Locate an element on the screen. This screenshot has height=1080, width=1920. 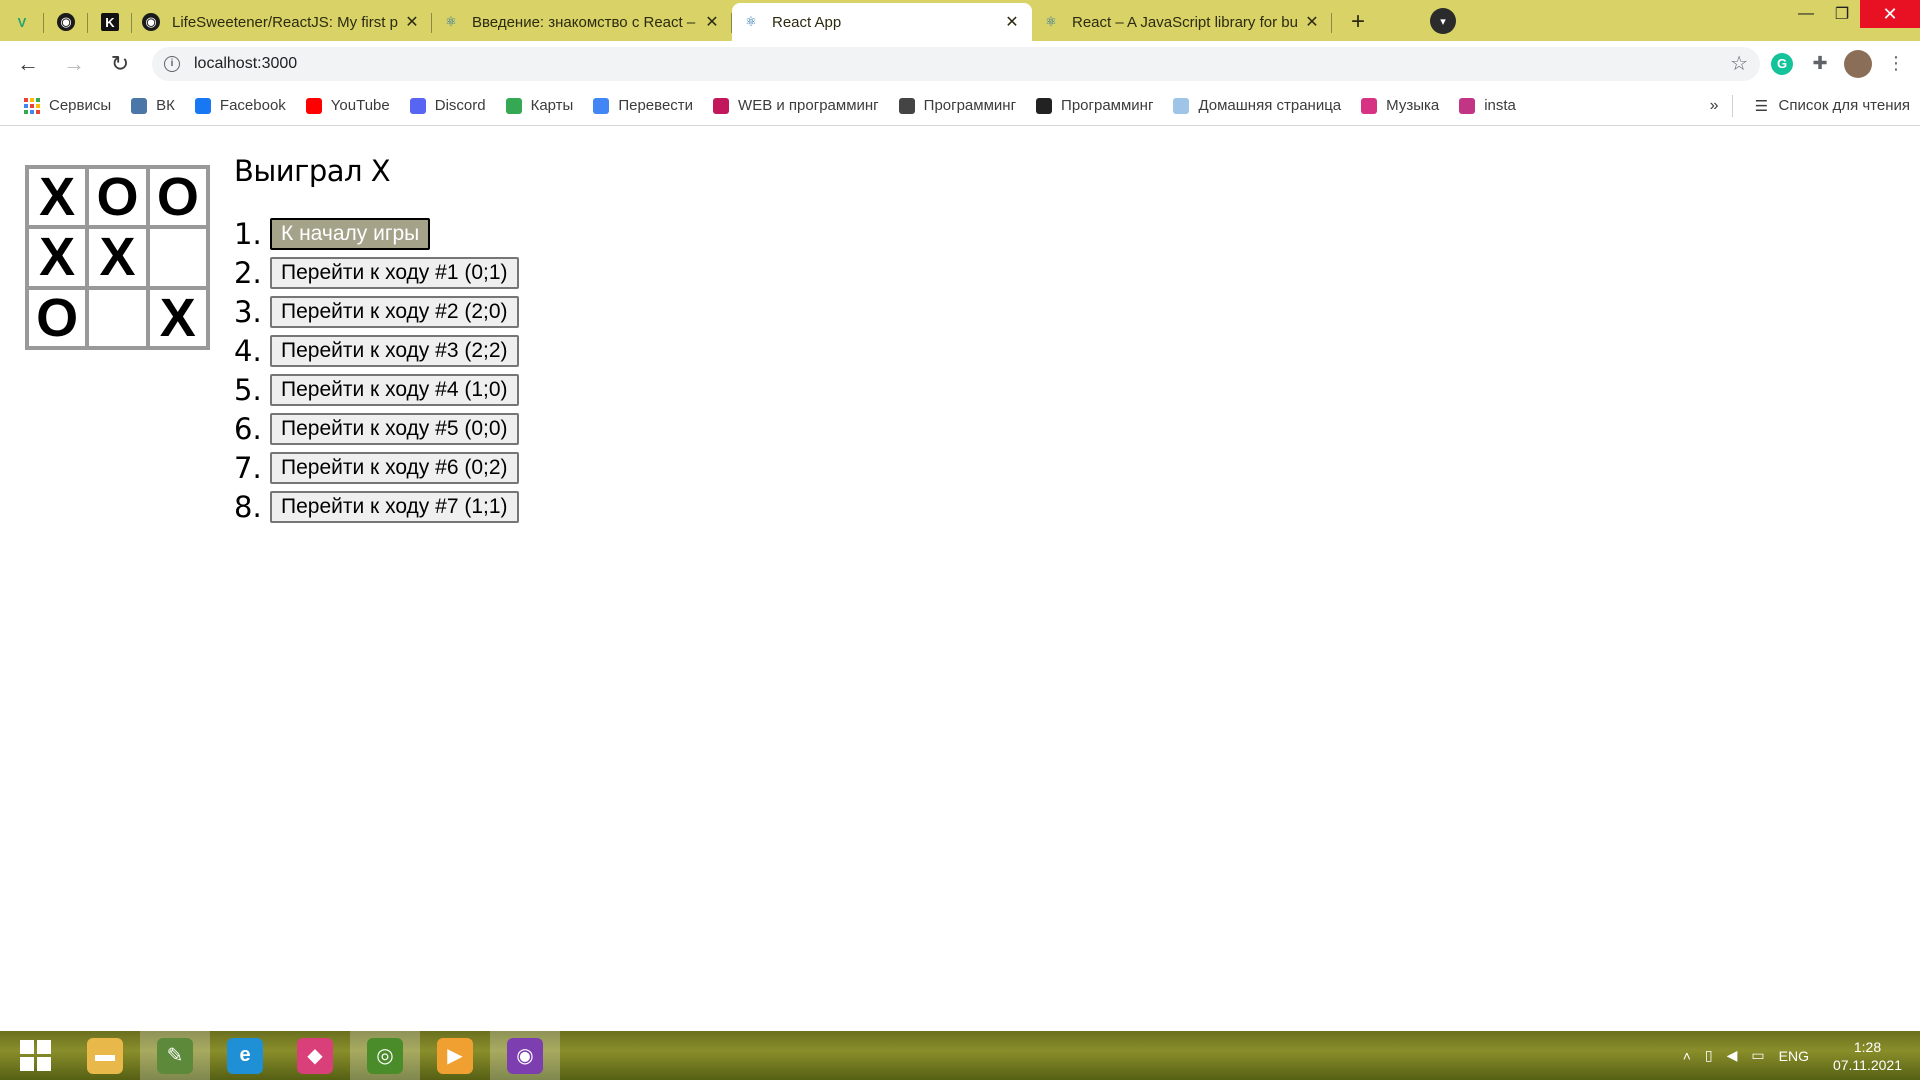
new-tab-button: + is located at coordinates (1358, 22).